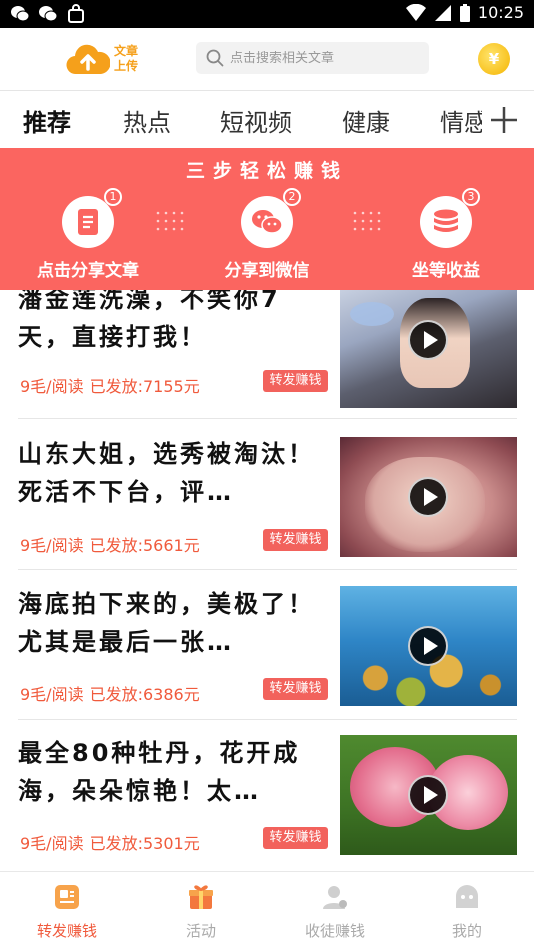  I want to click on wechat-notification-icon, so click(20, 14).